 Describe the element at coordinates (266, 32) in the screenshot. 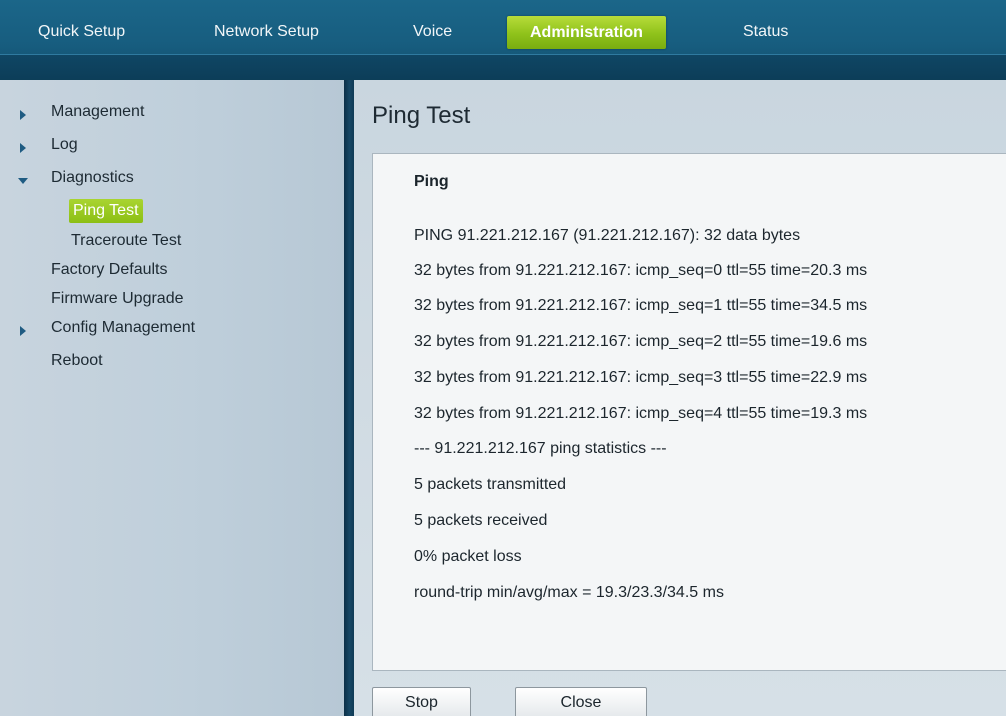

I see `tab-network-setup: Network Setup` at that location.